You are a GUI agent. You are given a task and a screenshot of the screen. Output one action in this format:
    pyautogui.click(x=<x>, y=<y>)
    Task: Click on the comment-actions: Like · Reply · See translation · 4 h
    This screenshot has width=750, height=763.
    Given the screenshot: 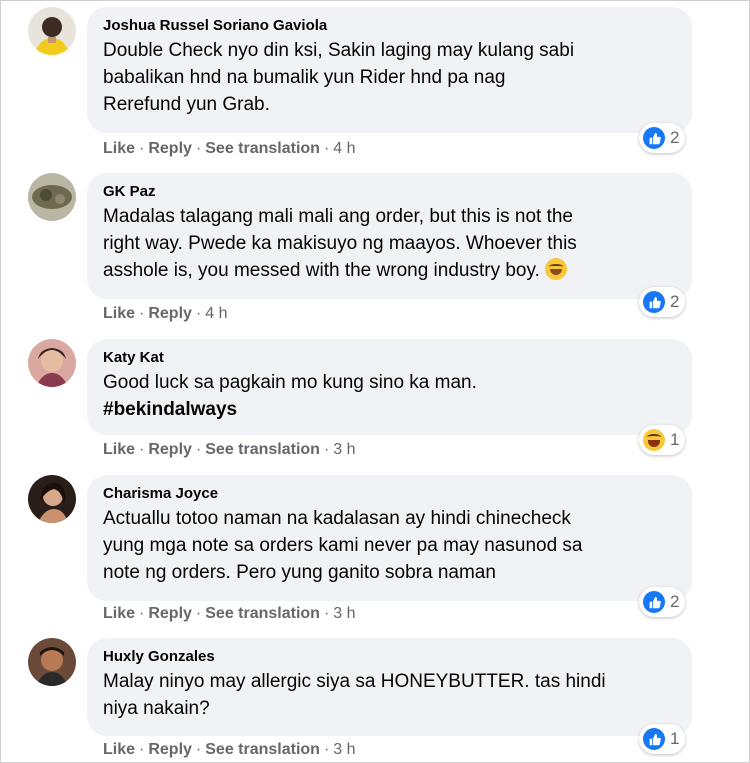 What is the action you would take?
    pyautogui.click(x=229, y=149)
    